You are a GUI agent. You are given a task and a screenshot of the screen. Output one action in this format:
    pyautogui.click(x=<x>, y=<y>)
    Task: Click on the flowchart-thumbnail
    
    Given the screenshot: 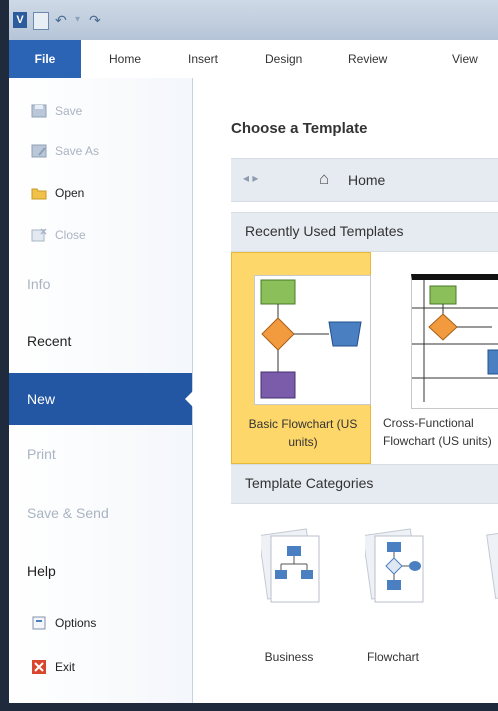 What is the action you would take?
    pyautogui.click(x=312, y=340)
    